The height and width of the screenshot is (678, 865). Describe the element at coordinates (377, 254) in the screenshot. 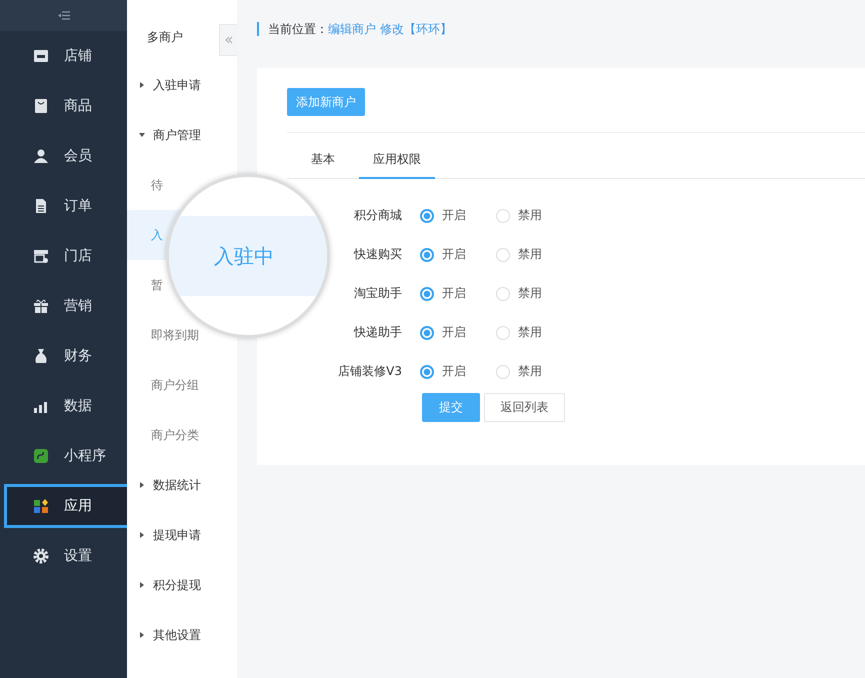

I see `field-label: 快速购买` at that location.